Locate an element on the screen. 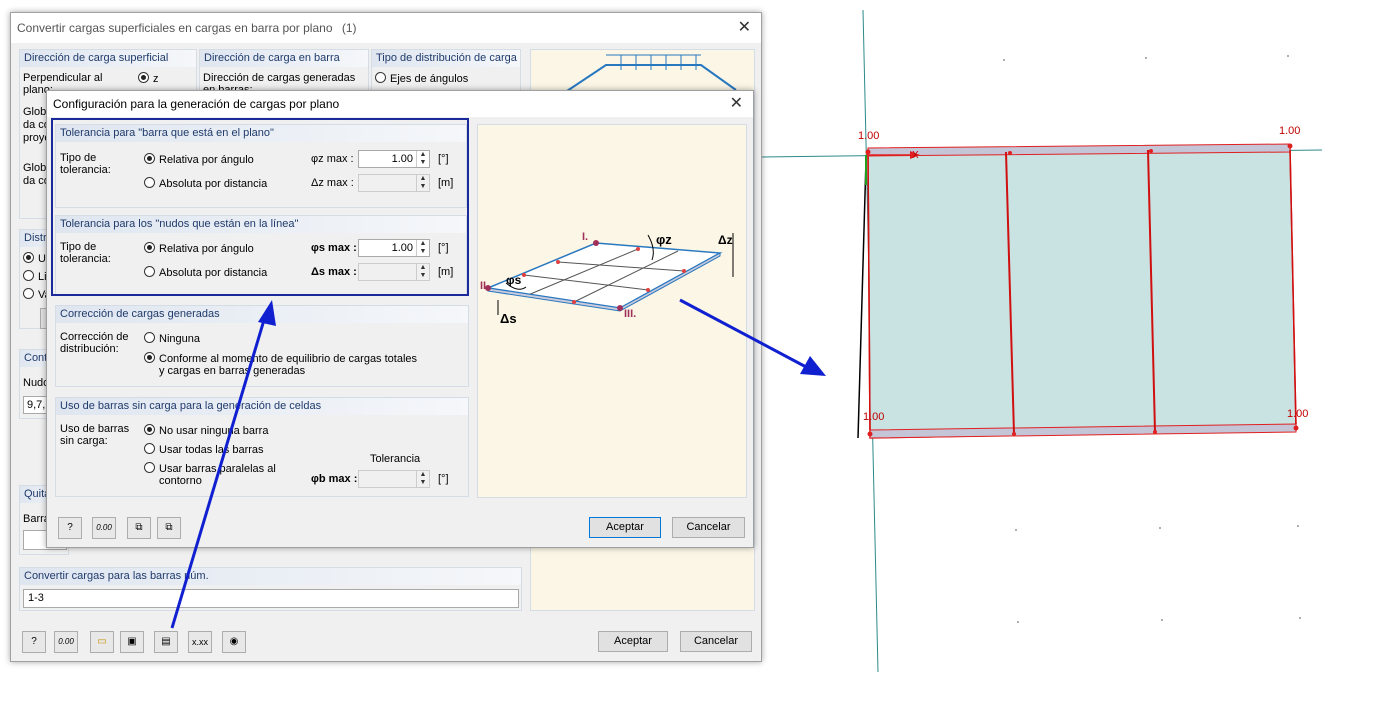 Image resolution: width=1385 pixels, height=702 pixels. spin-icon: ▲ ▼ is located at coordinates (422, 479).